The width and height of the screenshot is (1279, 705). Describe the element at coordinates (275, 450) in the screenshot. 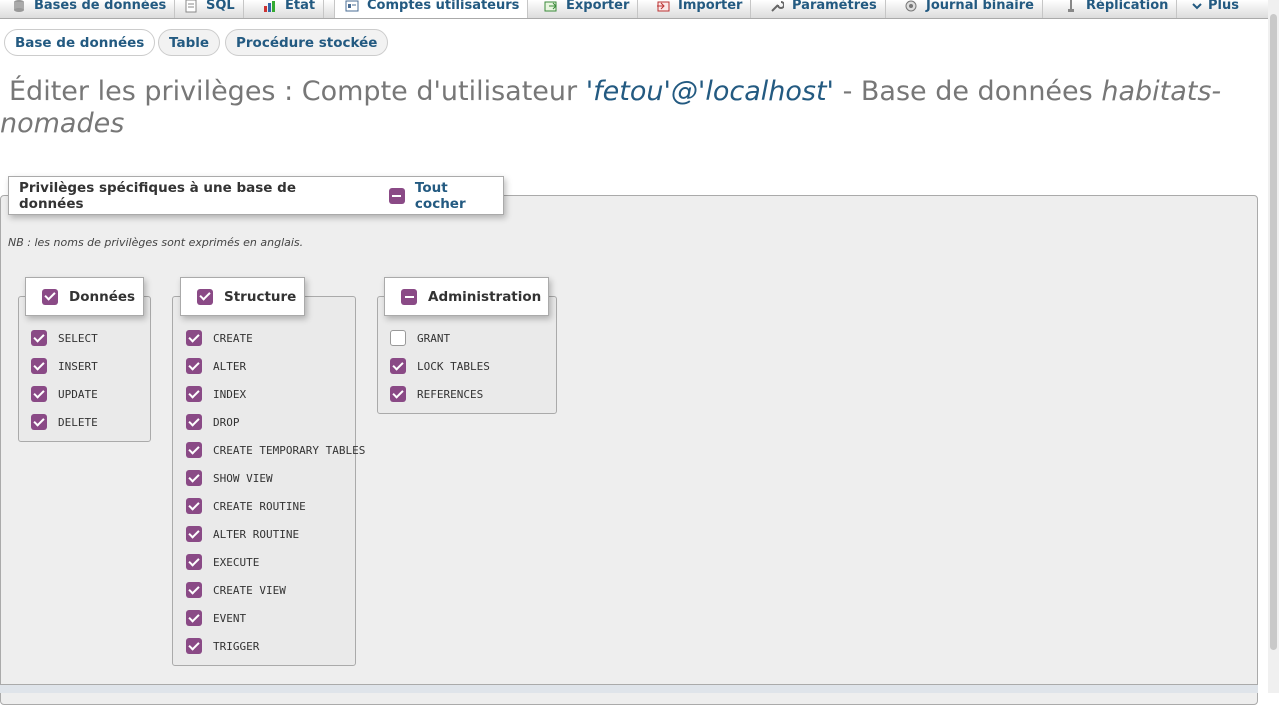

I see `privilege-create-temporary-tables: CREATE TEMPORARY TABLES` at that location.